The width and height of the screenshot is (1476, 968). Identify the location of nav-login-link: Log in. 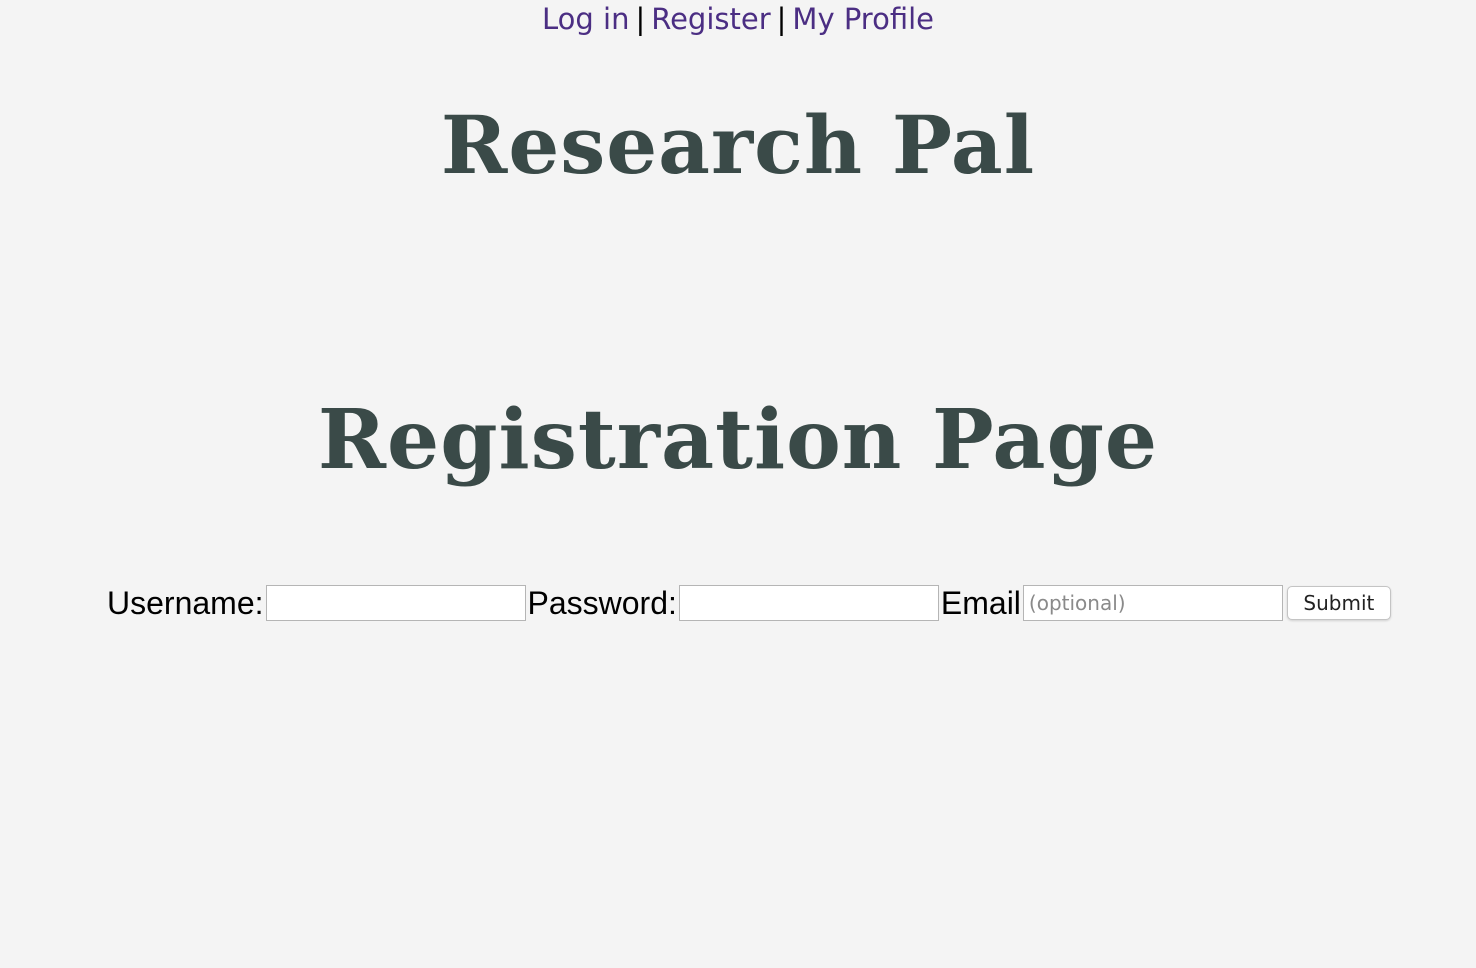
(585, 19).